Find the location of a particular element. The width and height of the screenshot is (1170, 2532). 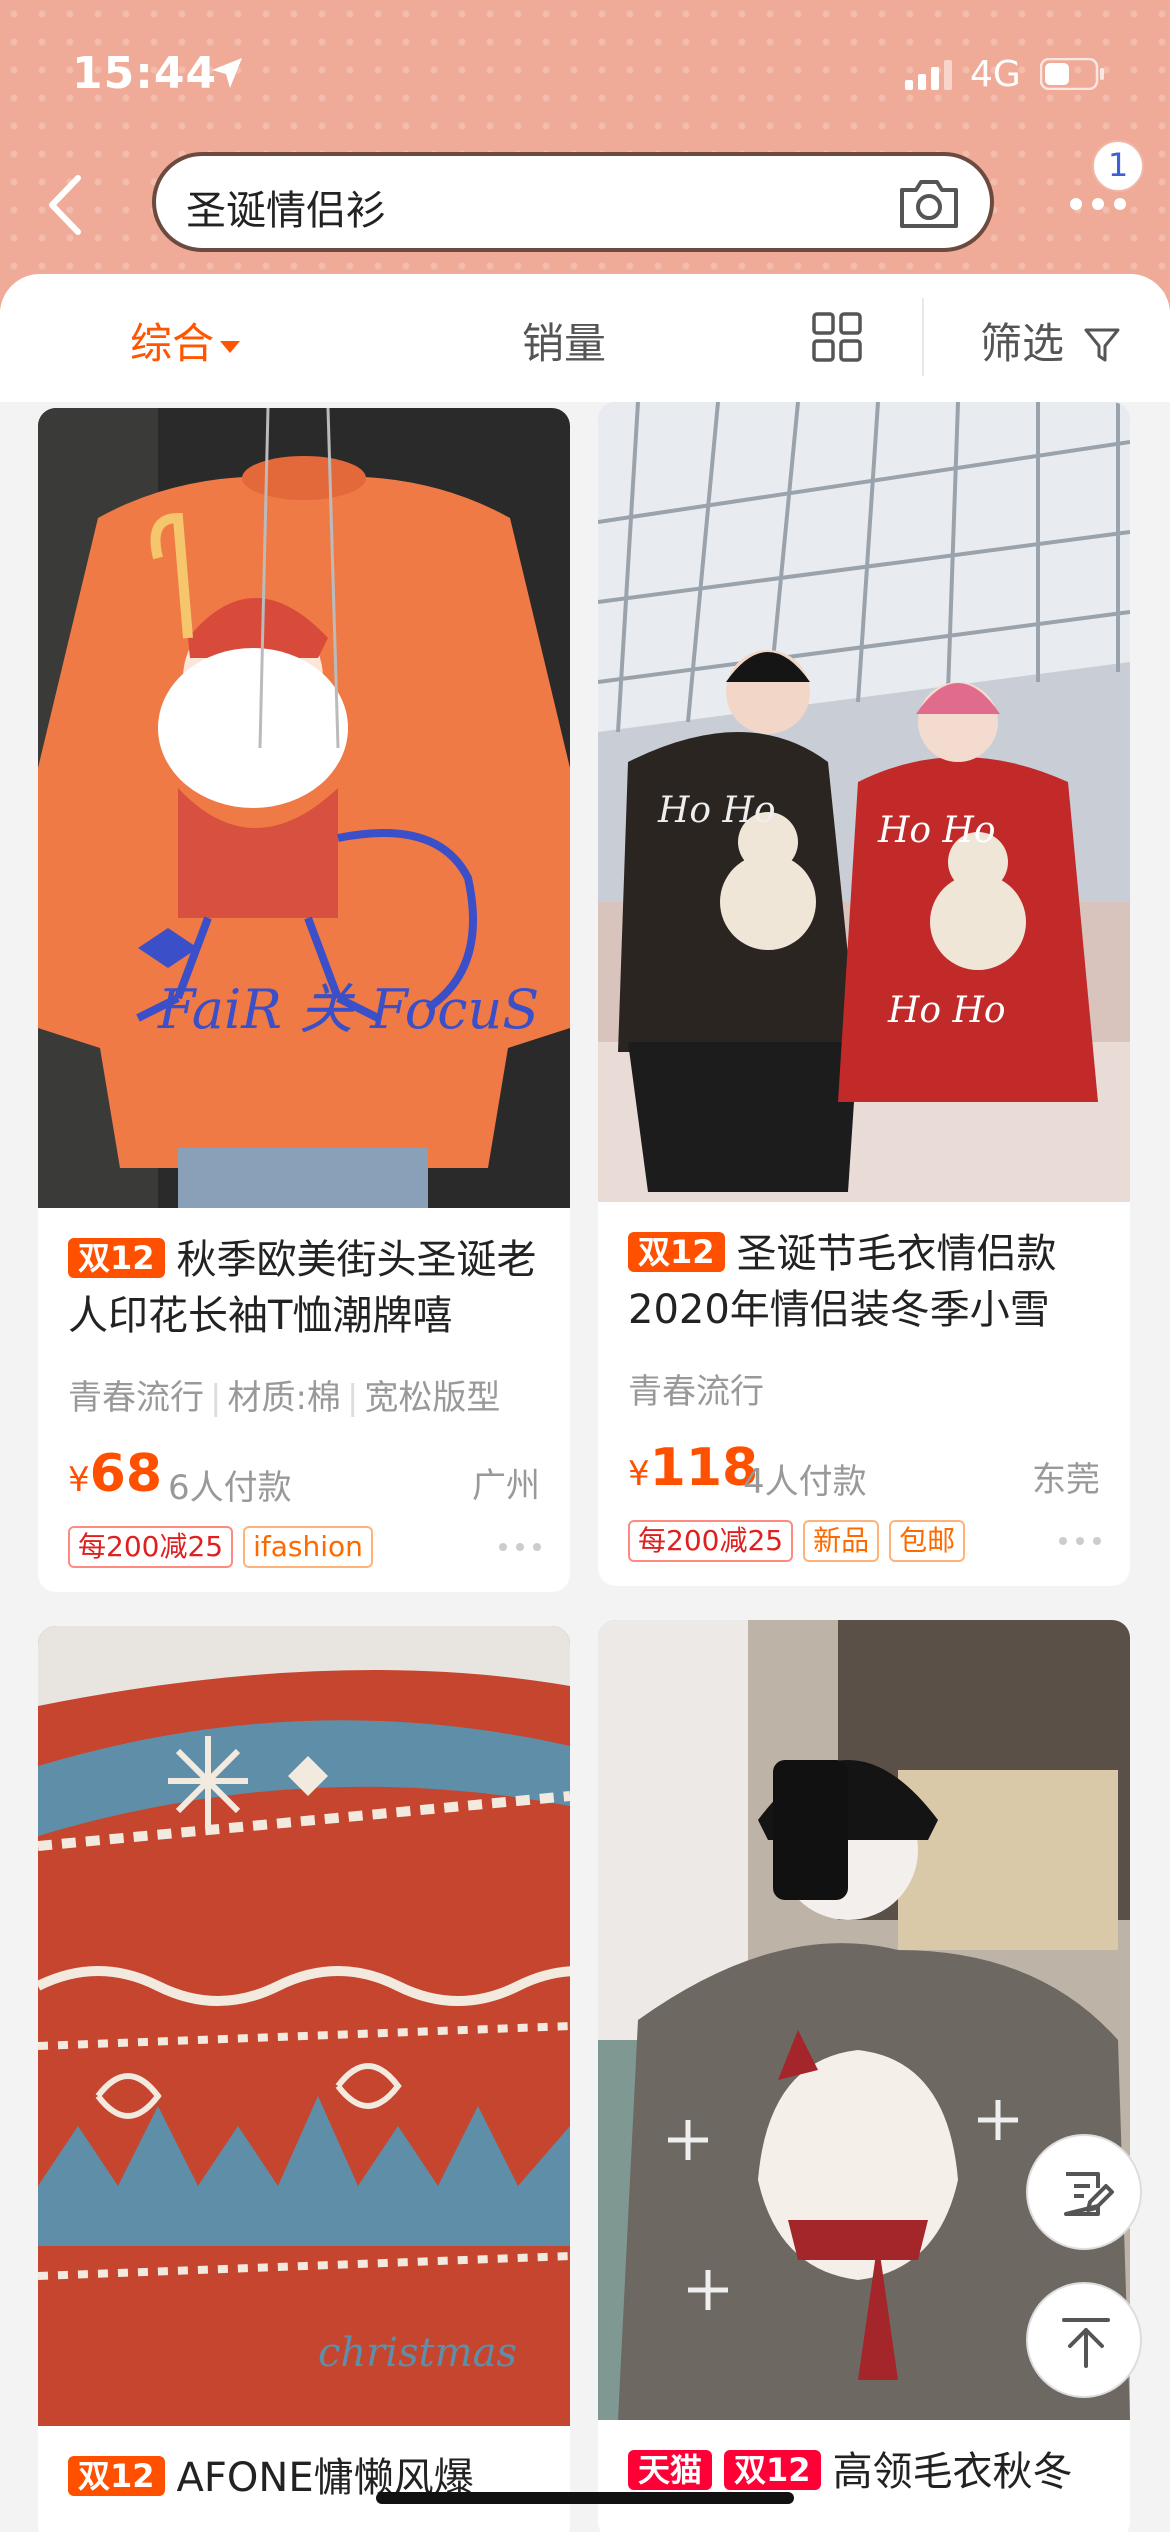

svg-text: christmas is located at coordinates (417, 2353).